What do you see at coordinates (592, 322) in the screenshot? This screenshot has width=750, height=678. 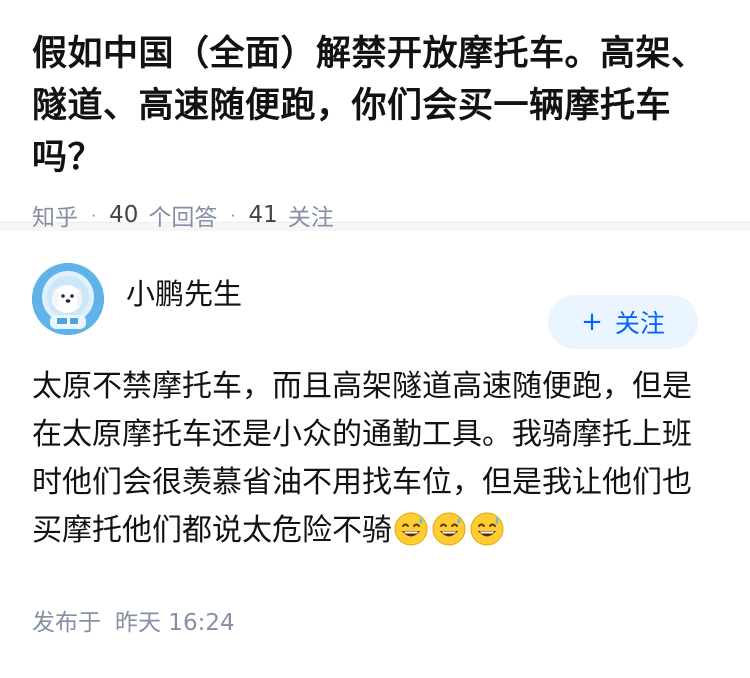 I see `plus-icon: +` at bounding box center [592, 322].